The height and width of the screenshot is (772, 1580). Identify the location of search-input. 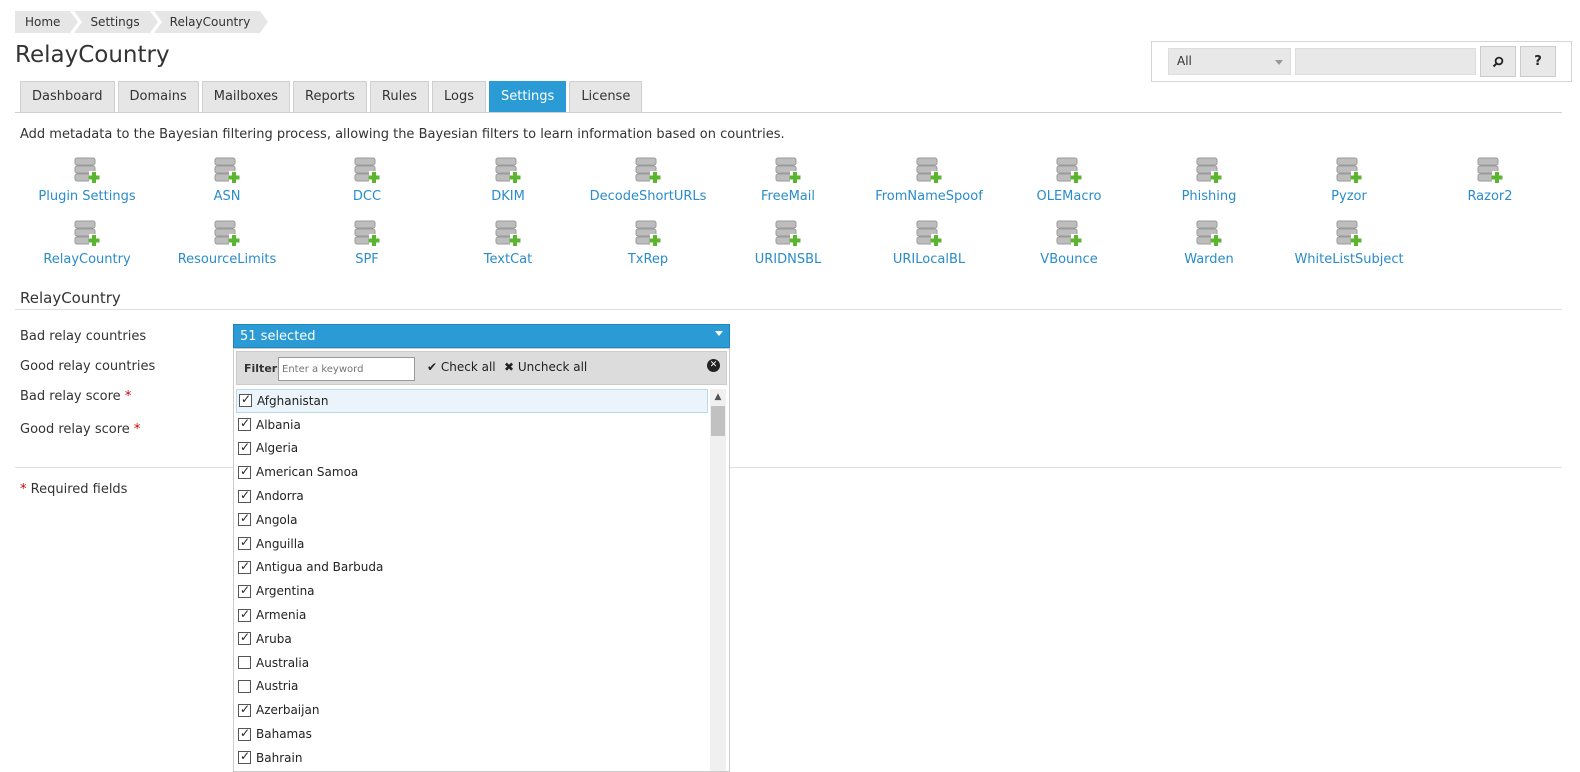
(1385, 61).